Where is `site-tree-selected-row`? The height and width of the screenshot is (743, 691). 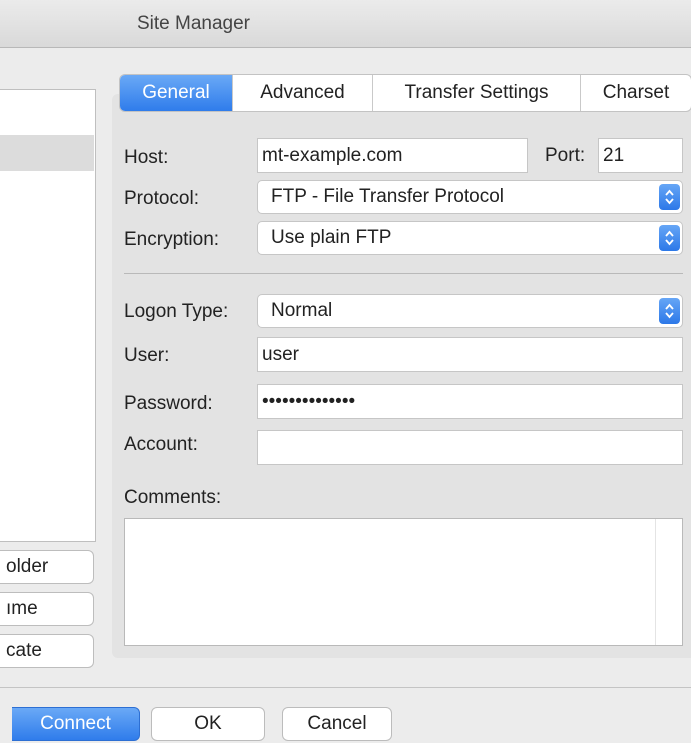 site-tree-selected-row is located at coordinates (47, 153).